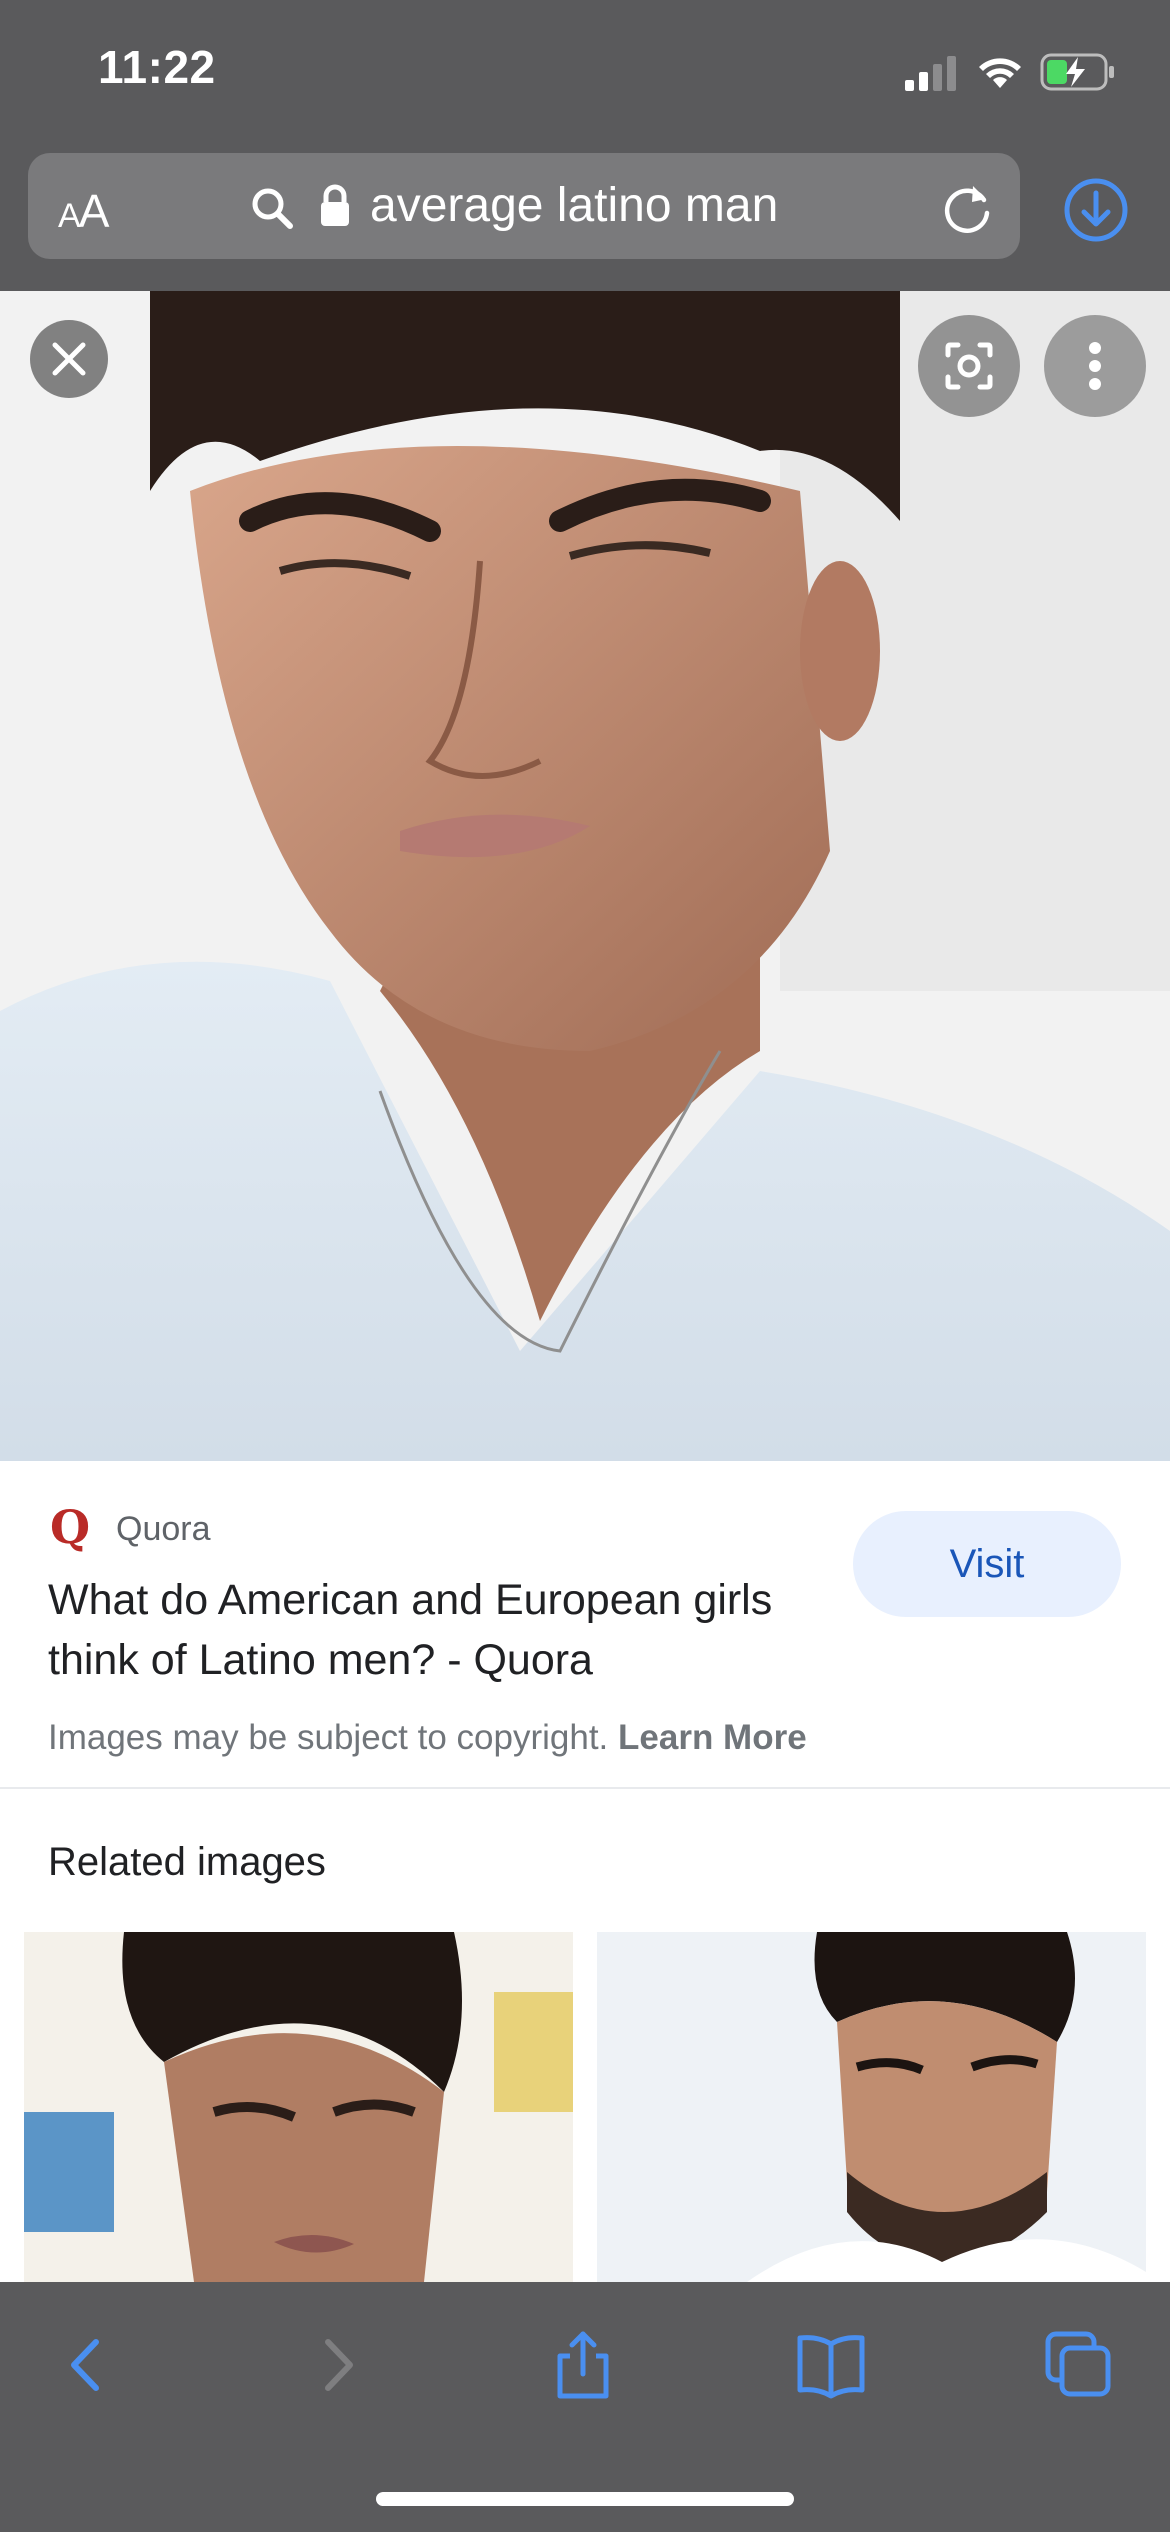  I want to click on text-size-small-a: A, so click(69, 216).